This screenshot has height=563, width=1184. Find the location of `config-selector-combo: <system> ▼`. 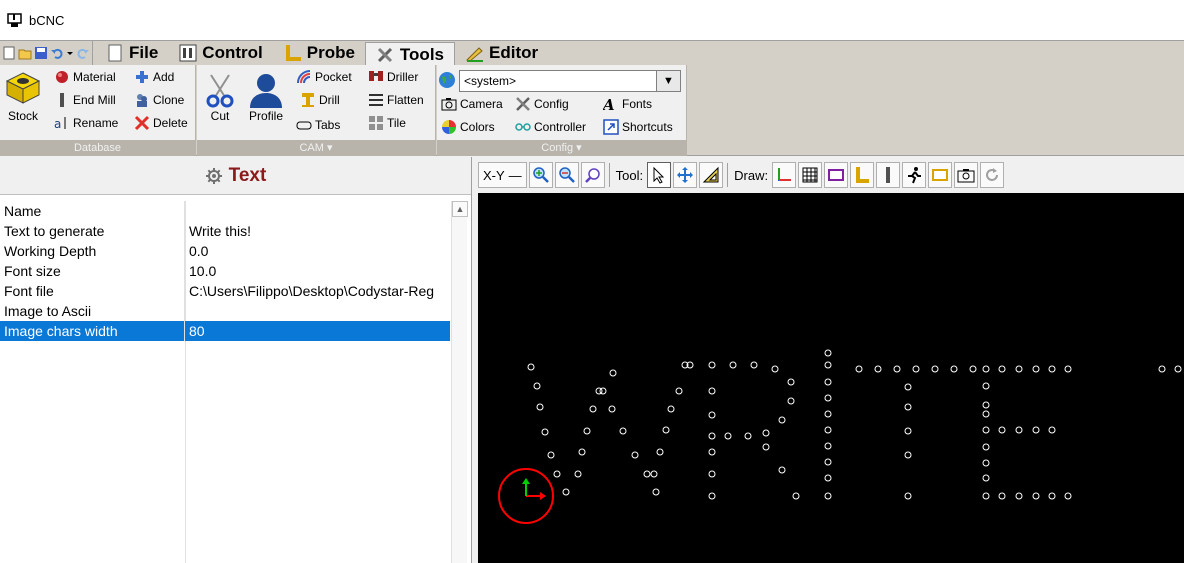

config-selector-combo: <system> ▼ is located at coordinates (570, 81).